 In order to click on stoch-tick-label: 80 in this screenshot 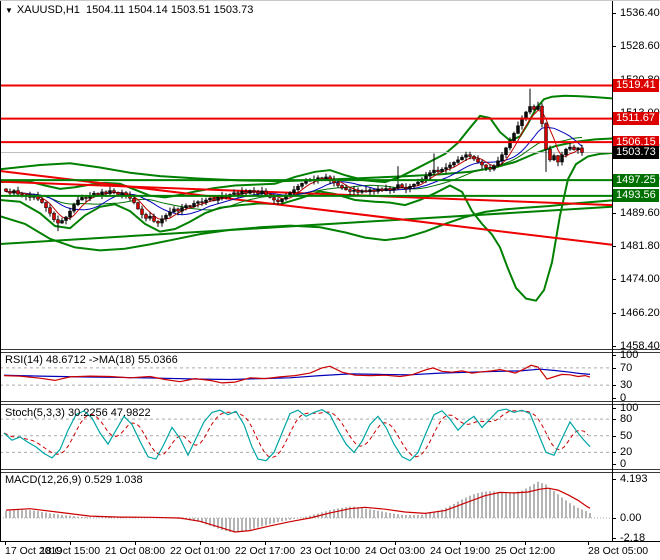, I will do `click(626, 419)`.